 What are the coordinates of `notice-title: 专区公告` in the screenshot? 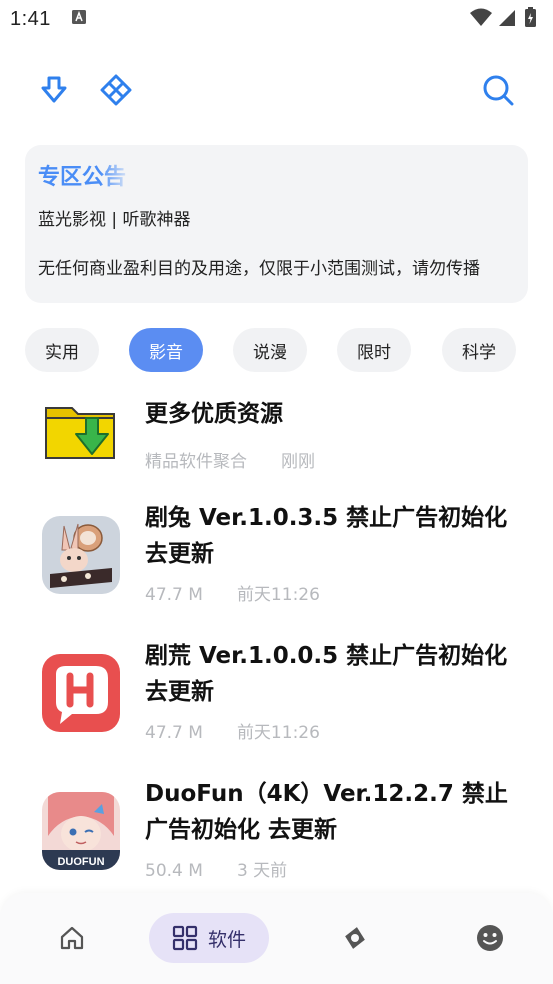 It's located at (82, 177).